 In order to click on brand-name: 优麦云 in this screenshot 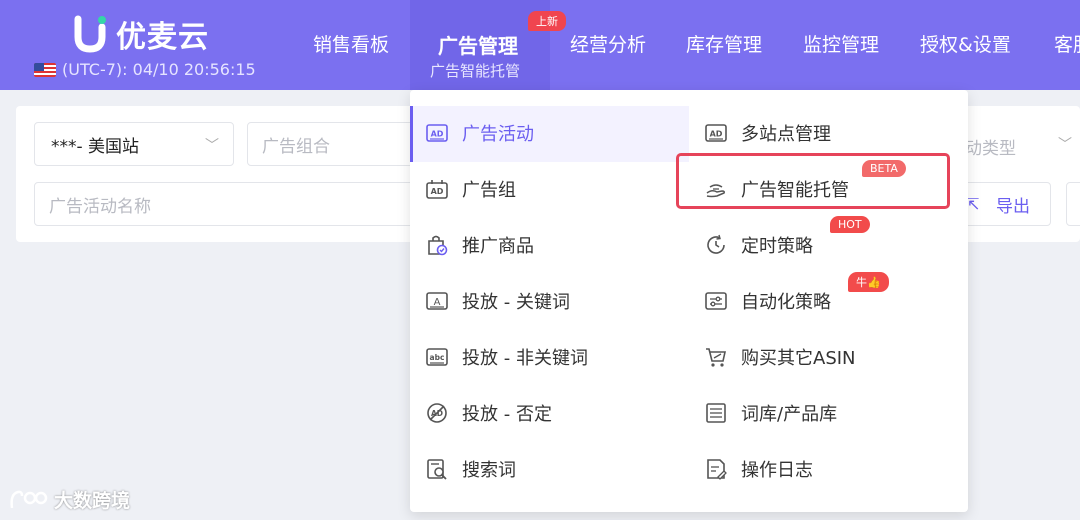, I will do `click(162, 37)`.